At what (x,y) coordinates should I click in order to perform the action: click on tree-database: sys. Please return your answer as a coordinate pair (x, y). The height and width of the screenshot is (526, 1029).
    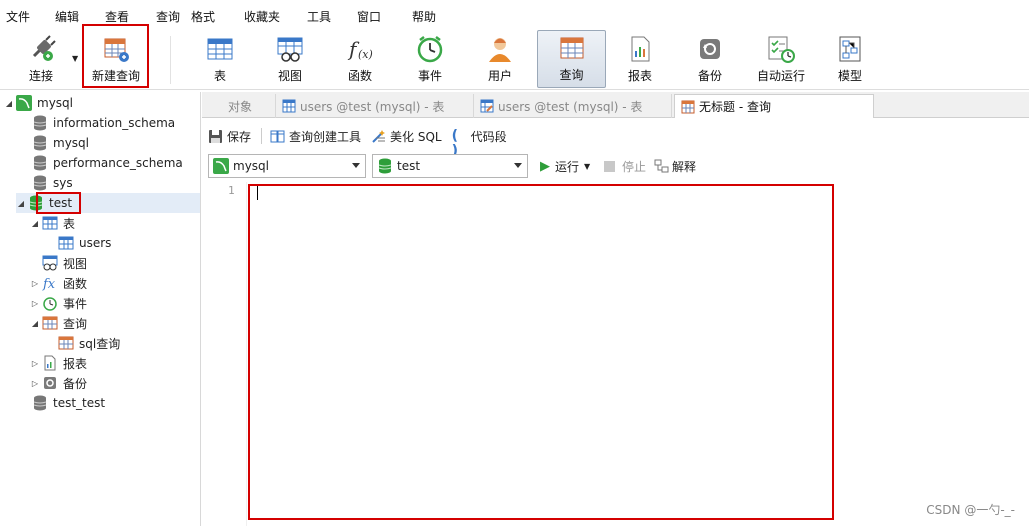
    Looking at the image, I should click on (51, 183).